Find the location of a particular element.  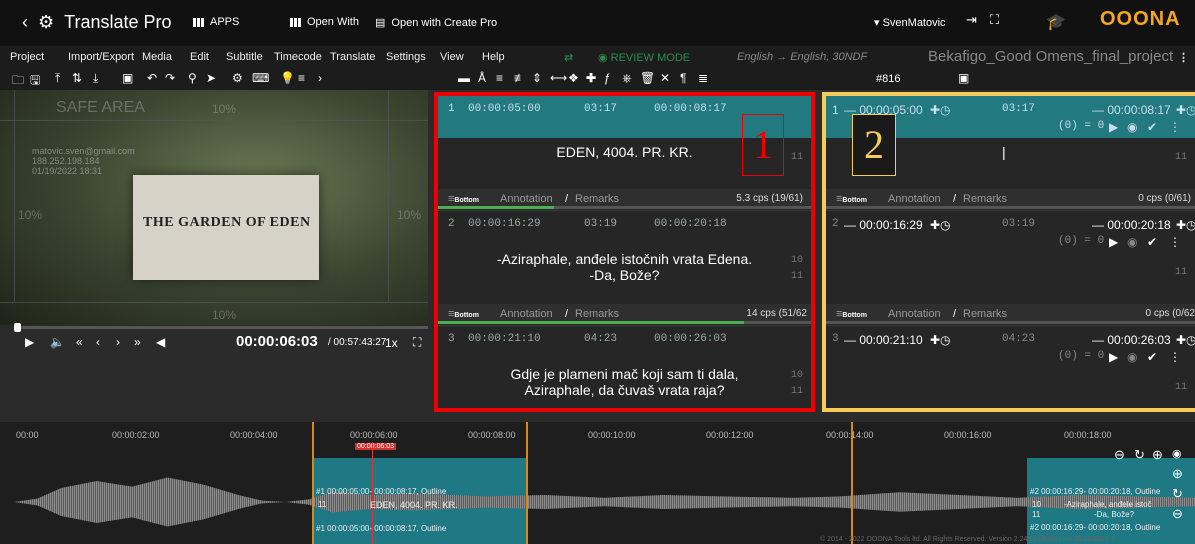

in-timecode: — 00:00:16:29 is located at coordinates (883, 225).